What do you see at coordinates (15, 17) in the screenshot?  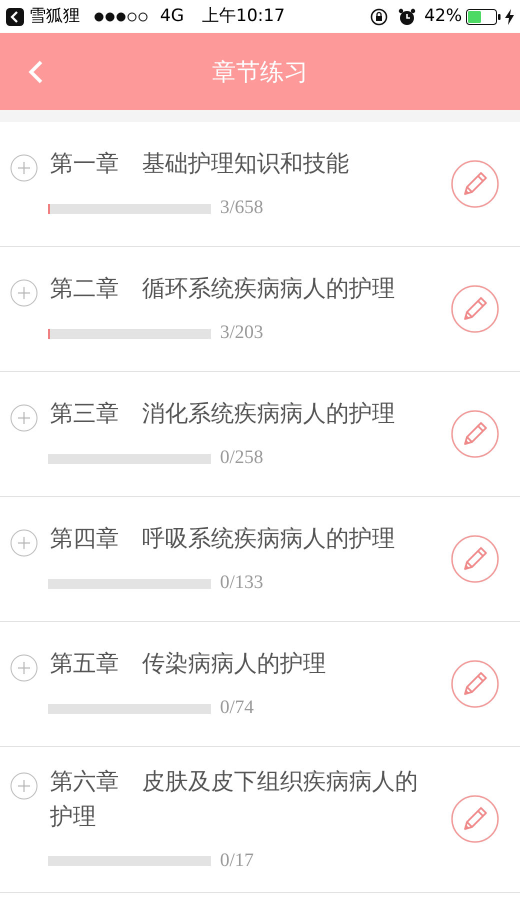 I see `back-app-icon` at bounding box center [15, 17].